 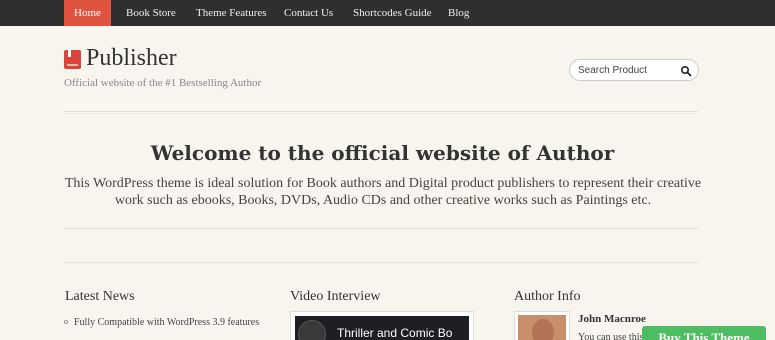 I want to click on avatar, so click(x=542, y=327).